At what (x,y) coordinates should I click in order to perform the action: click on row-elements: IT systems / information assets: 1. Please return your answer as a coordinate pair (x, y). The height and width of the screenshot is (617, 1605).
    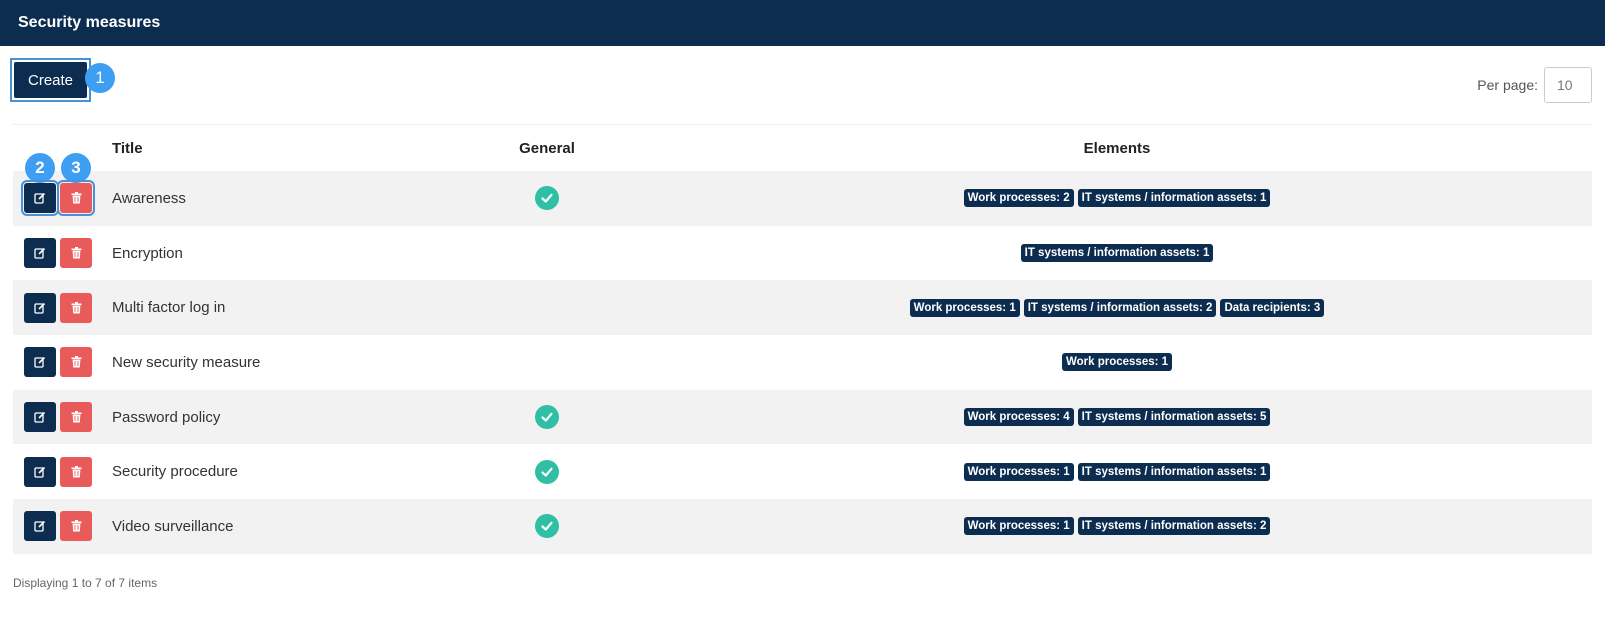
    Looking at the image, I should click on (1117, 253).